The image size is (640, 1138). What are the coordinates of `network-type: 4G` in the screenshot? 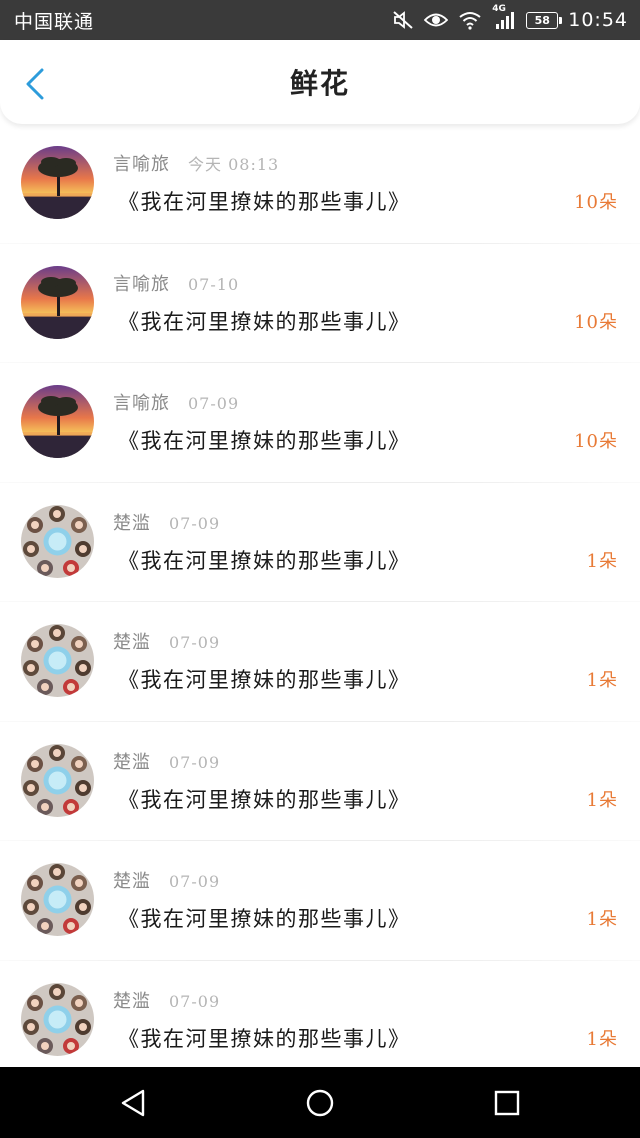 It's located at (499, 9).